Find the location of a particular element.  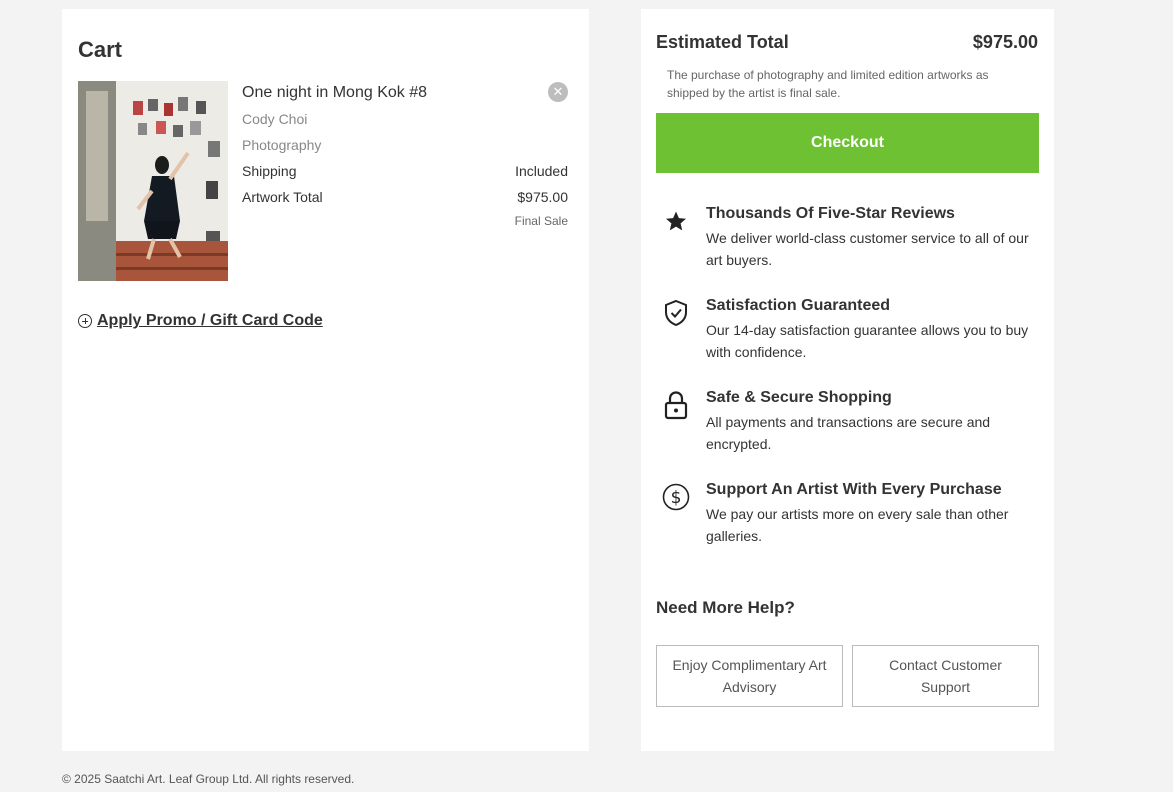

help-title: Need More Help? is located at coordinates (725, 607).